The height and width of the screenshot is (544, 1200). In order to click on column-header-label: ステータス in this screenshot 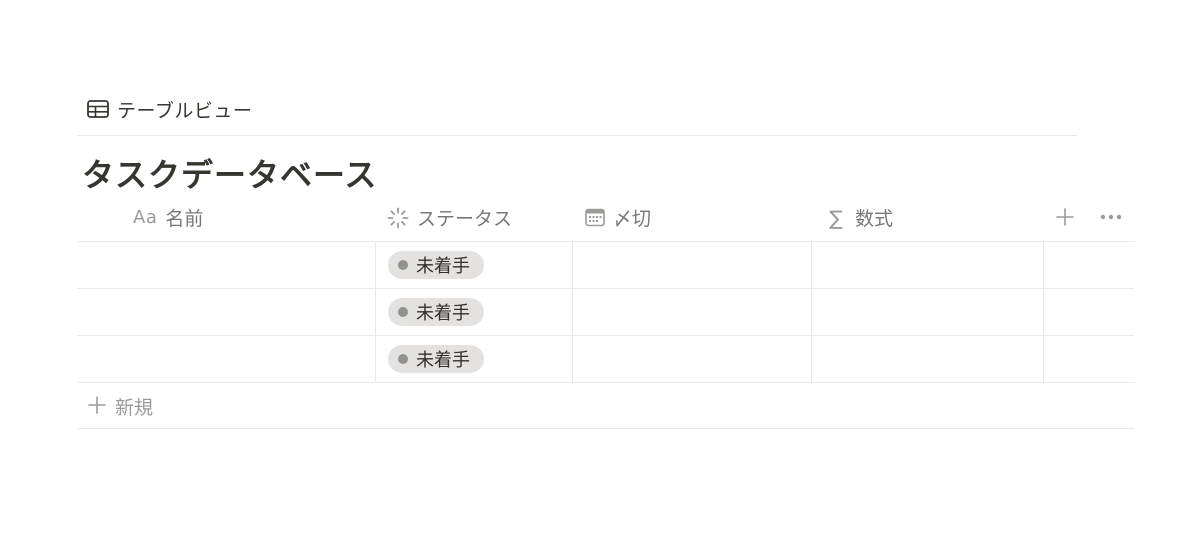, I will do `click(465, 219)`.